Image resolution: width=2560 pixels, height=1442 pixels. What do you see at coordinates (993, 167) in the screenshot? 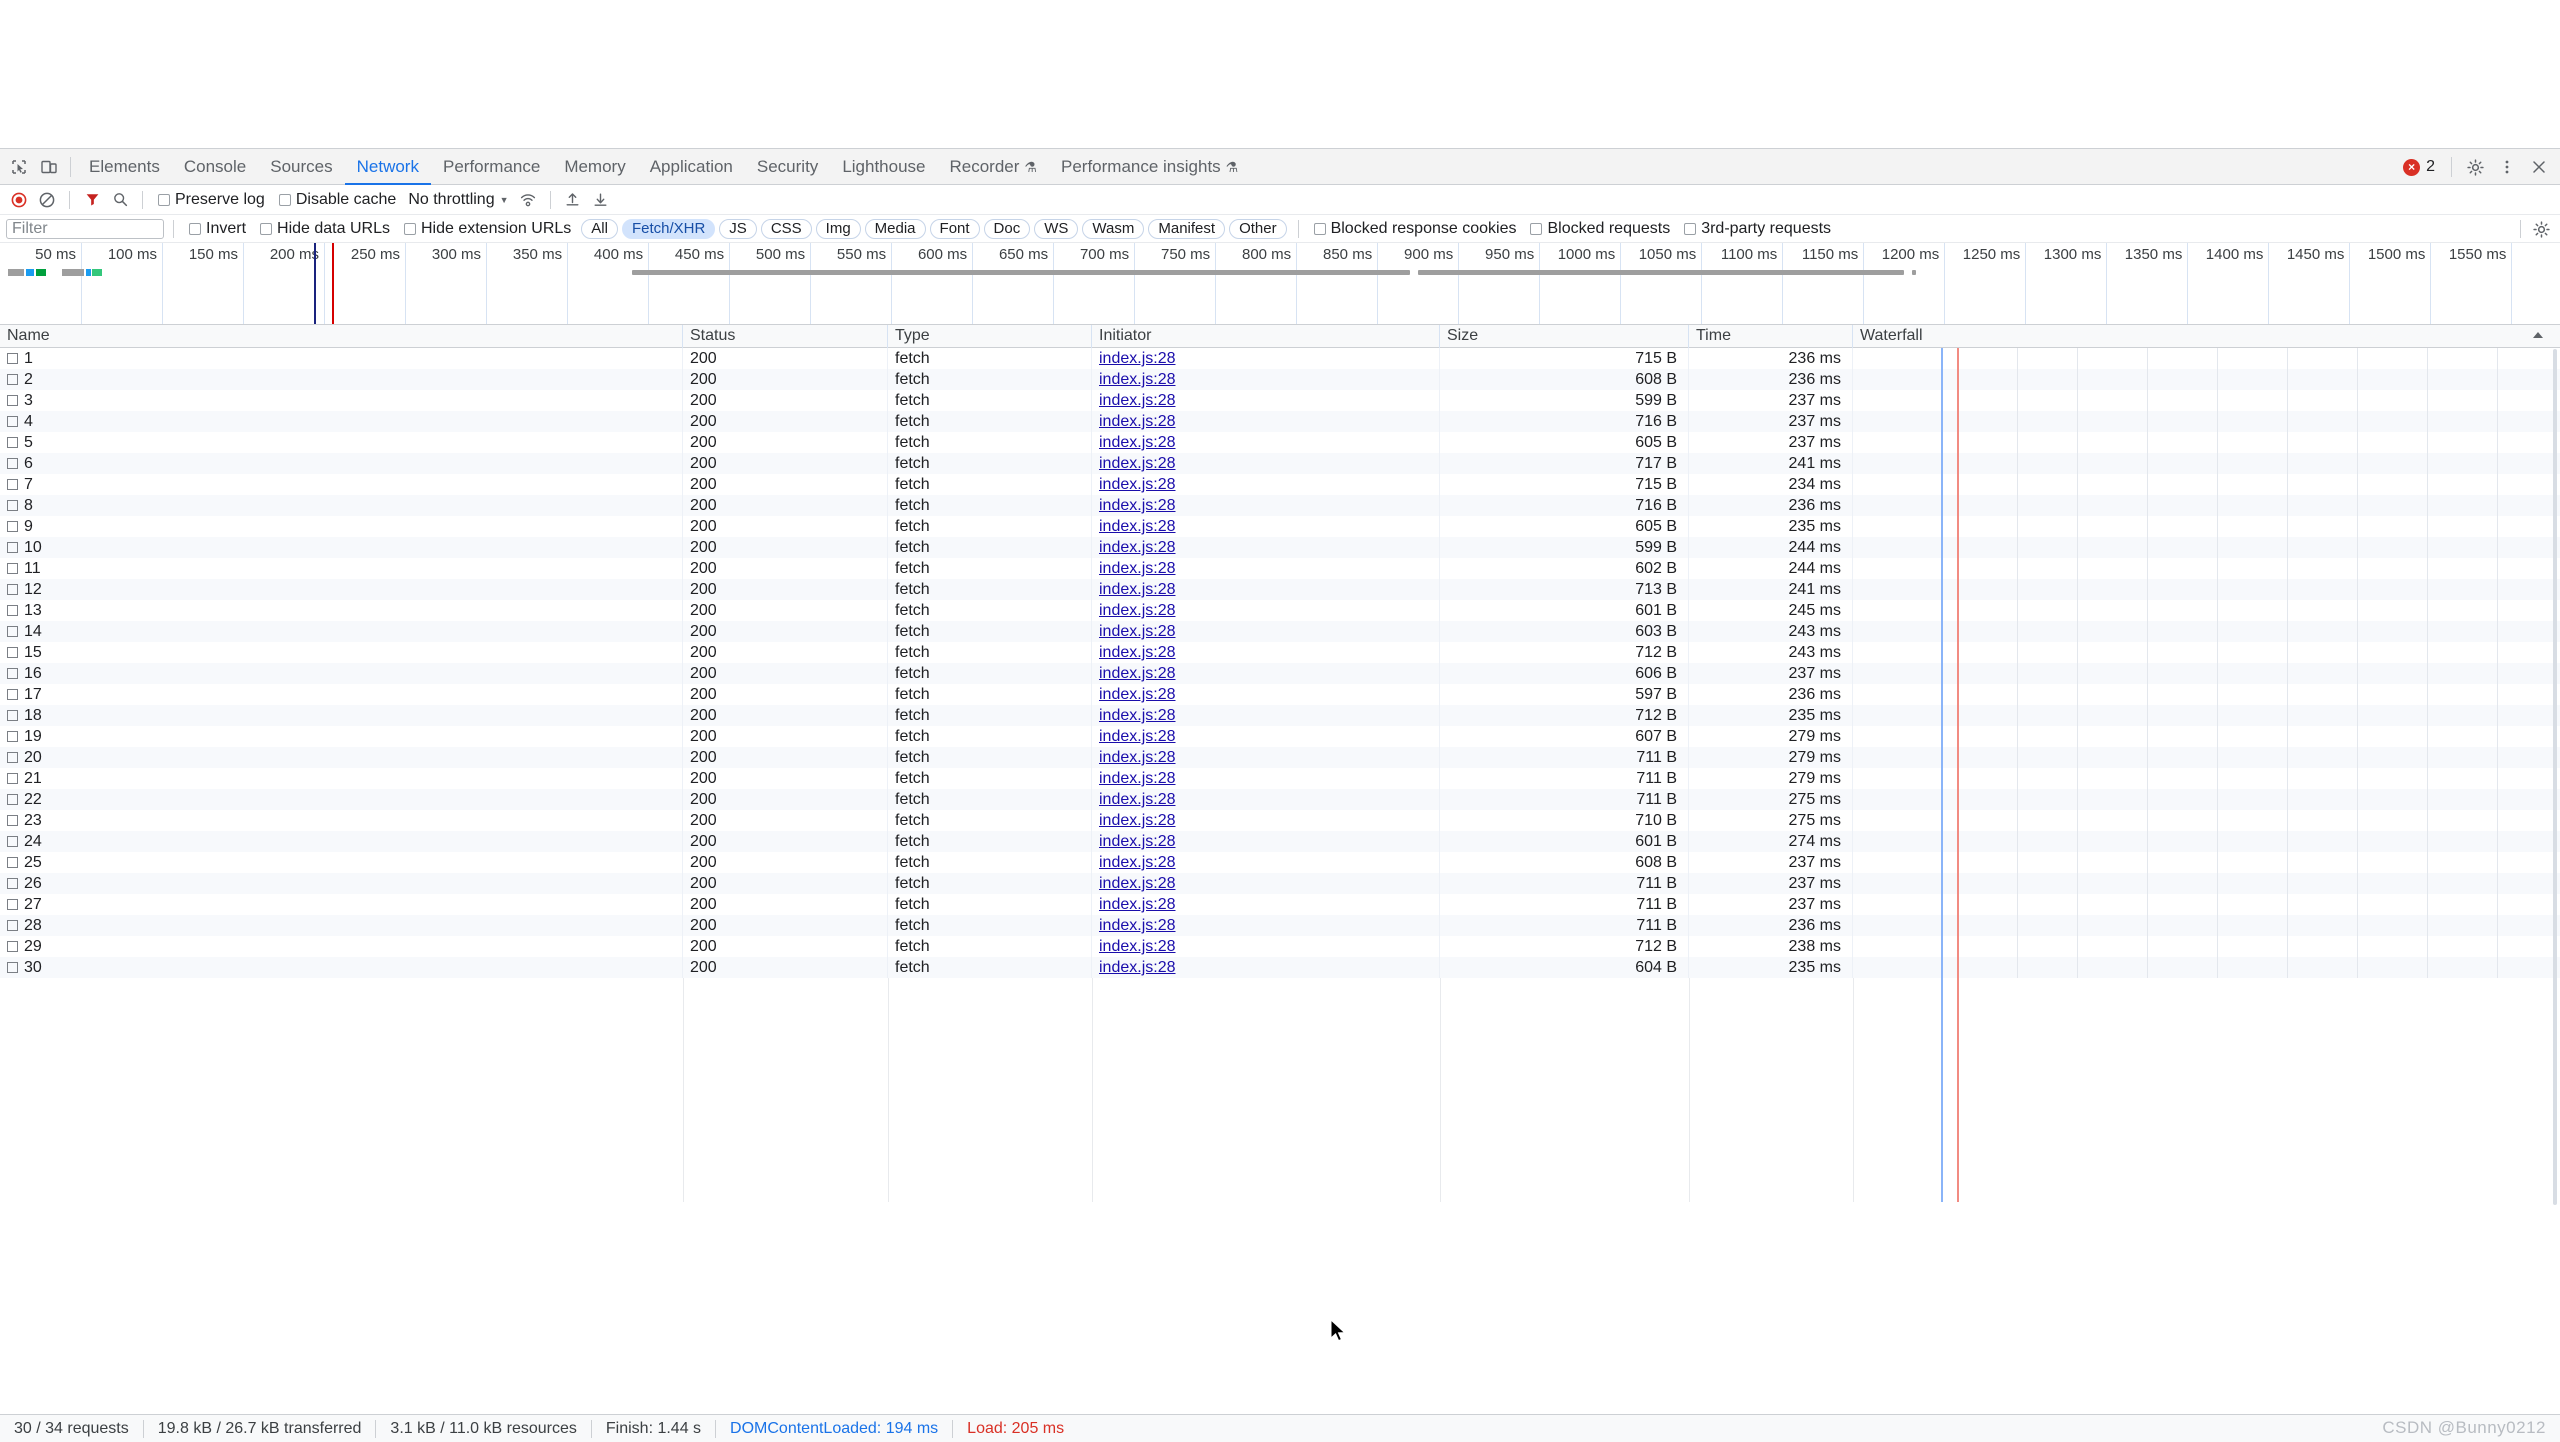
I see `tab-recorder: Recorder ⚗` at bounding box center [993, 167].